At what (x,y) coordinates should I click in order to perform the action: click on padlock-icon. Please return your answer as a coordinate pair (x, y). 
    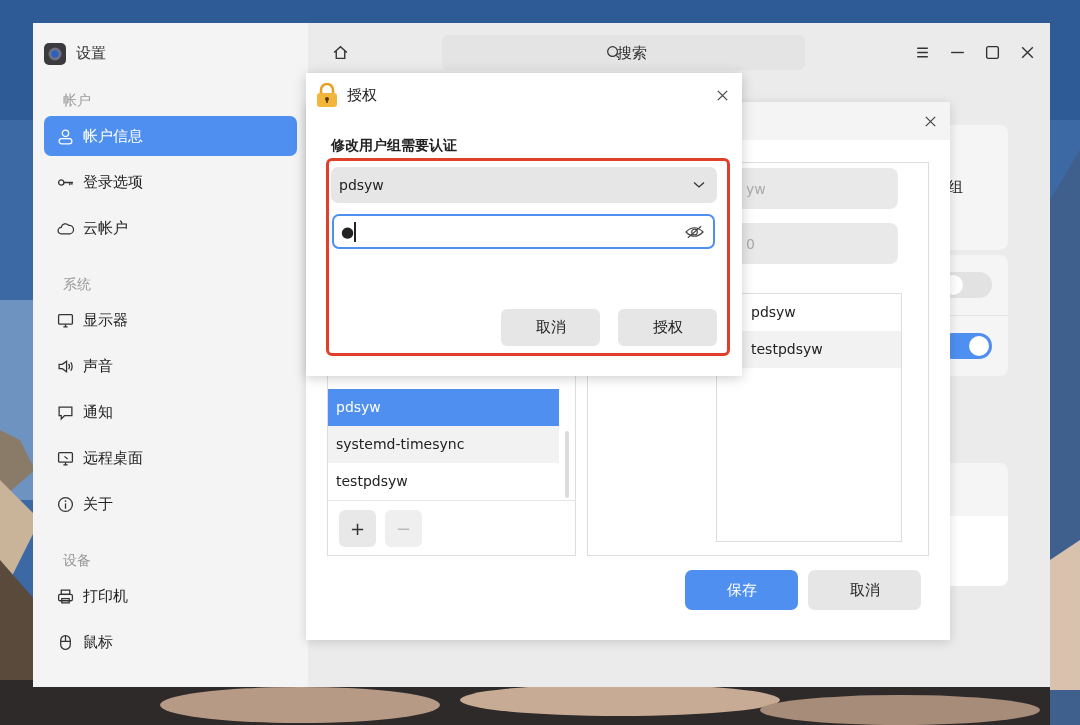
    Looking at the image, I should click on (327, 95).